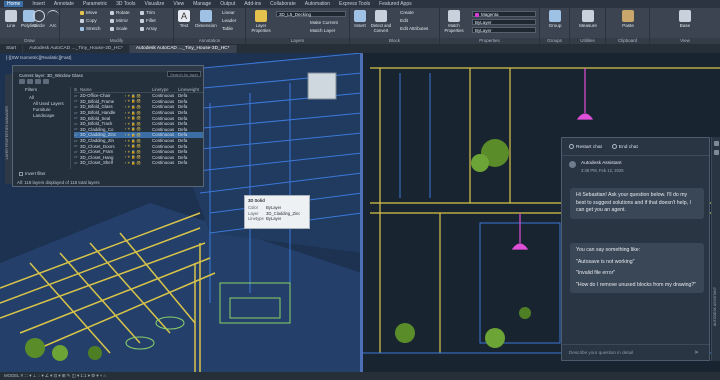 This screenshot has height=380, width=720. What do you see at coordinates (178, 4) in the screenshot?
I see `ribbon-tab-view: View` at bounding box center [178, 4].